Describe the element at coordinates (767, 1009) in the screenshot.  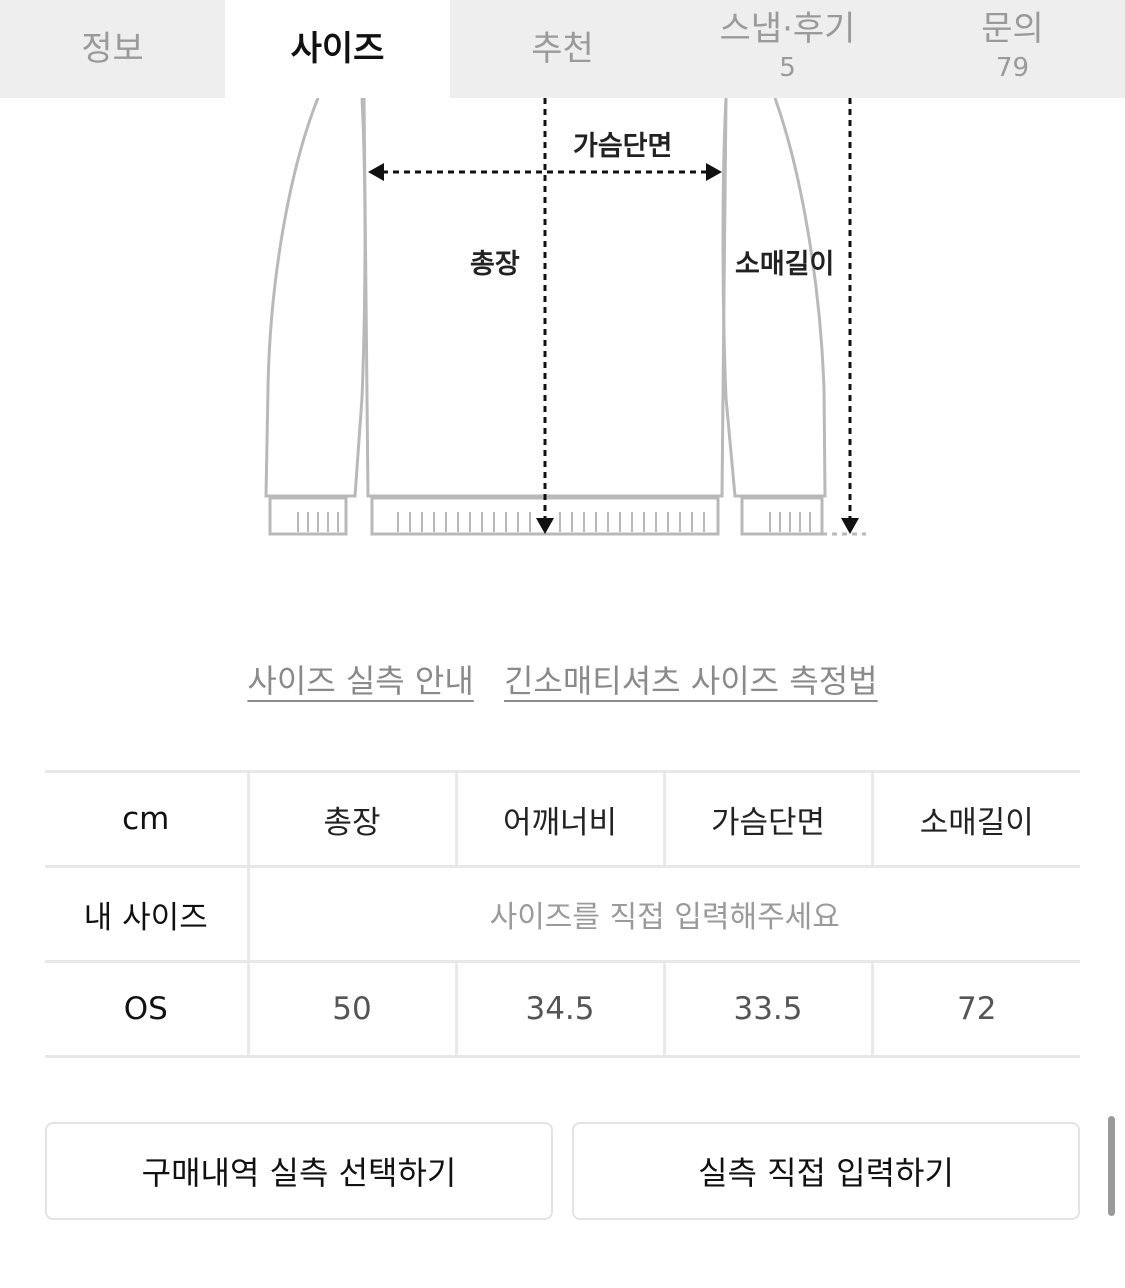
I see `size-value: 33.5` at that location.